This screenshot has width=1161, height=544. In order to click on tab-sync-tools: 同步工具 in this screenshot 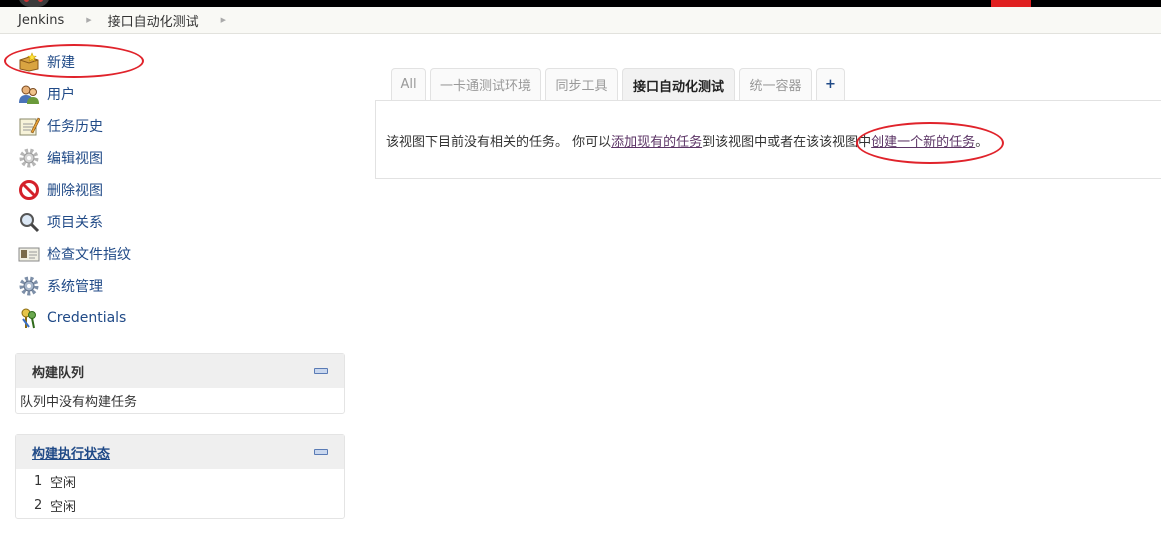, I will do `click(581, 84)`.